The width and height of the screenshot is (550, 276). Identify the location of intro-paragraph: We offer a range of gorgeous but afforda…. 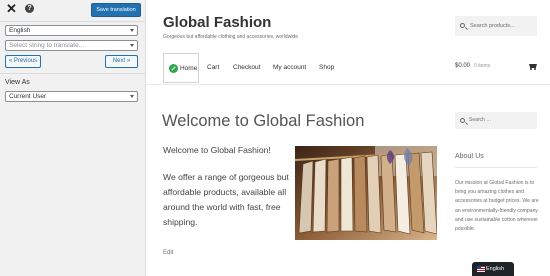
(226, 199).